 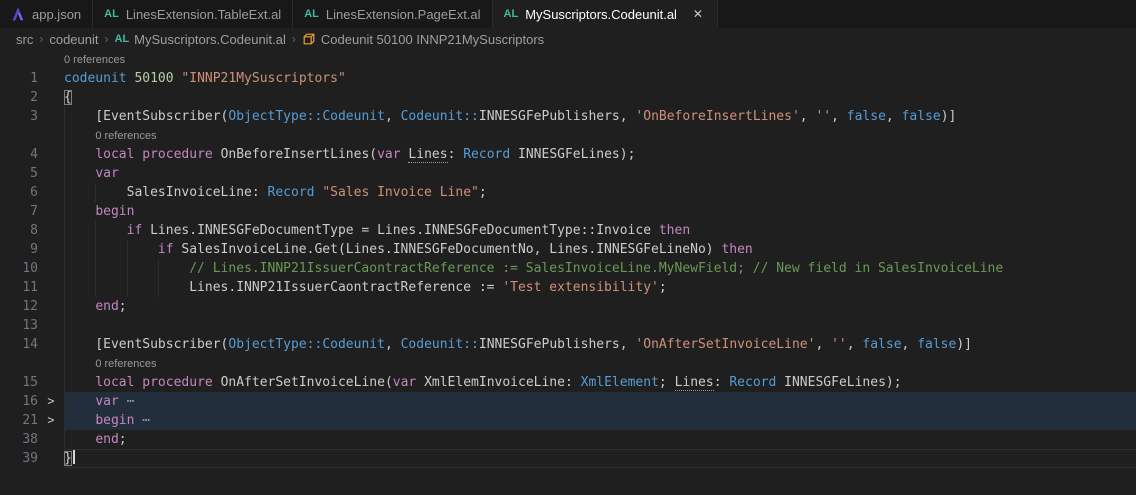 What do you see at coordinates (600, 325) in the screenshot?
I see `code-line-content` at bounding box center [600, 325].